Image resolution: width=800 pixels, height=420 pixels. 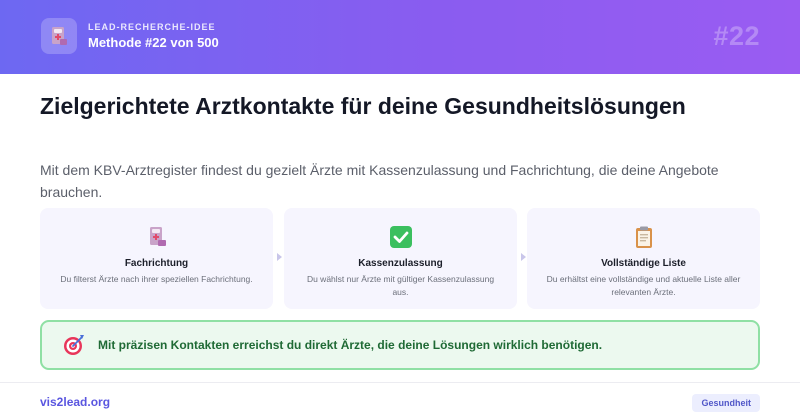 I want to click on doctor-register-icon, so click(x=59, y=36).